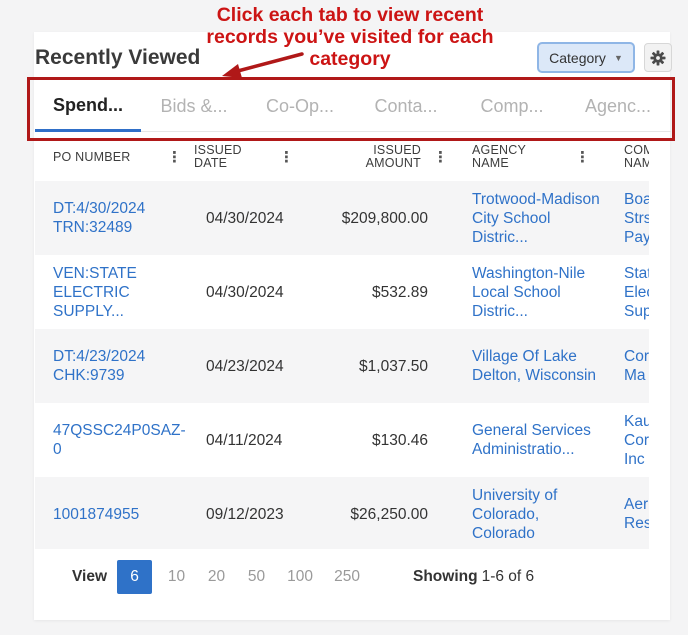  What do you see at coordinates (135, 577) in the screenshot?
I see `page-size-option-6: 6` at bounding box center [135, 577].